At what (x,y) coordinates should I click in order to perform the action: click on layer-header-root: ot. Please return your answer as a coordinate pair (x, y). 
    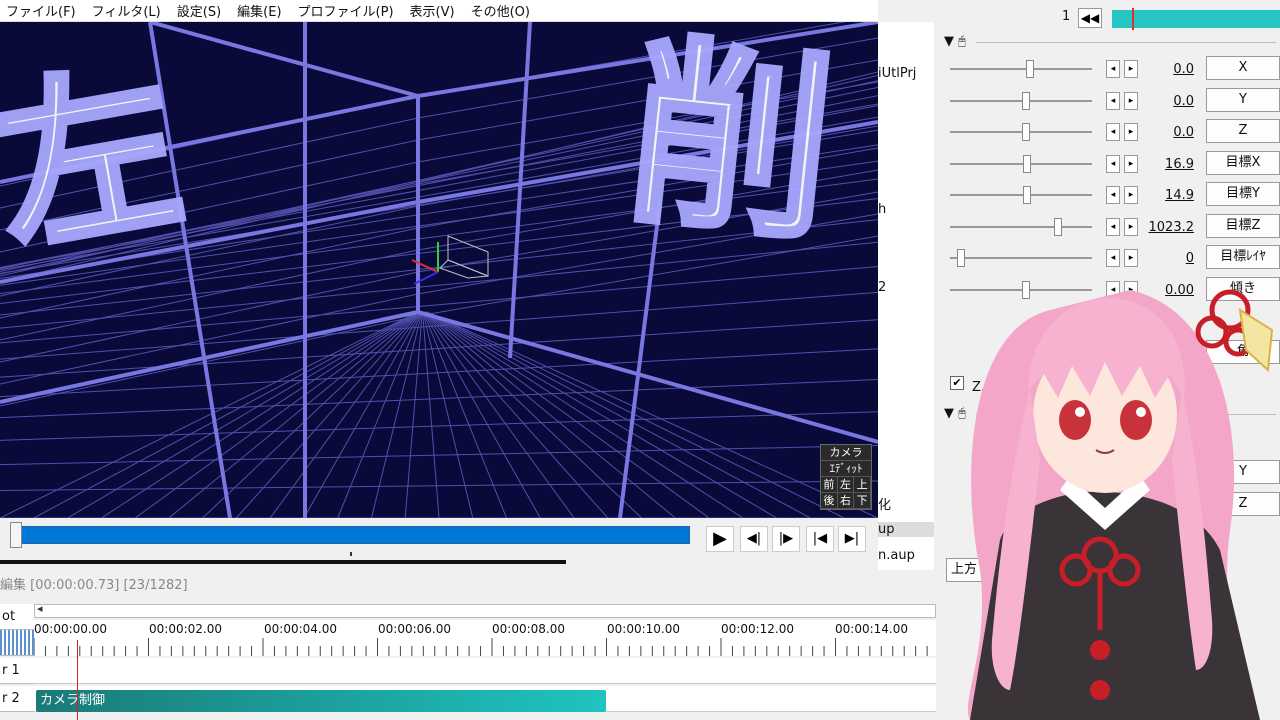
    Looking at the image, I should click on (17, 617).